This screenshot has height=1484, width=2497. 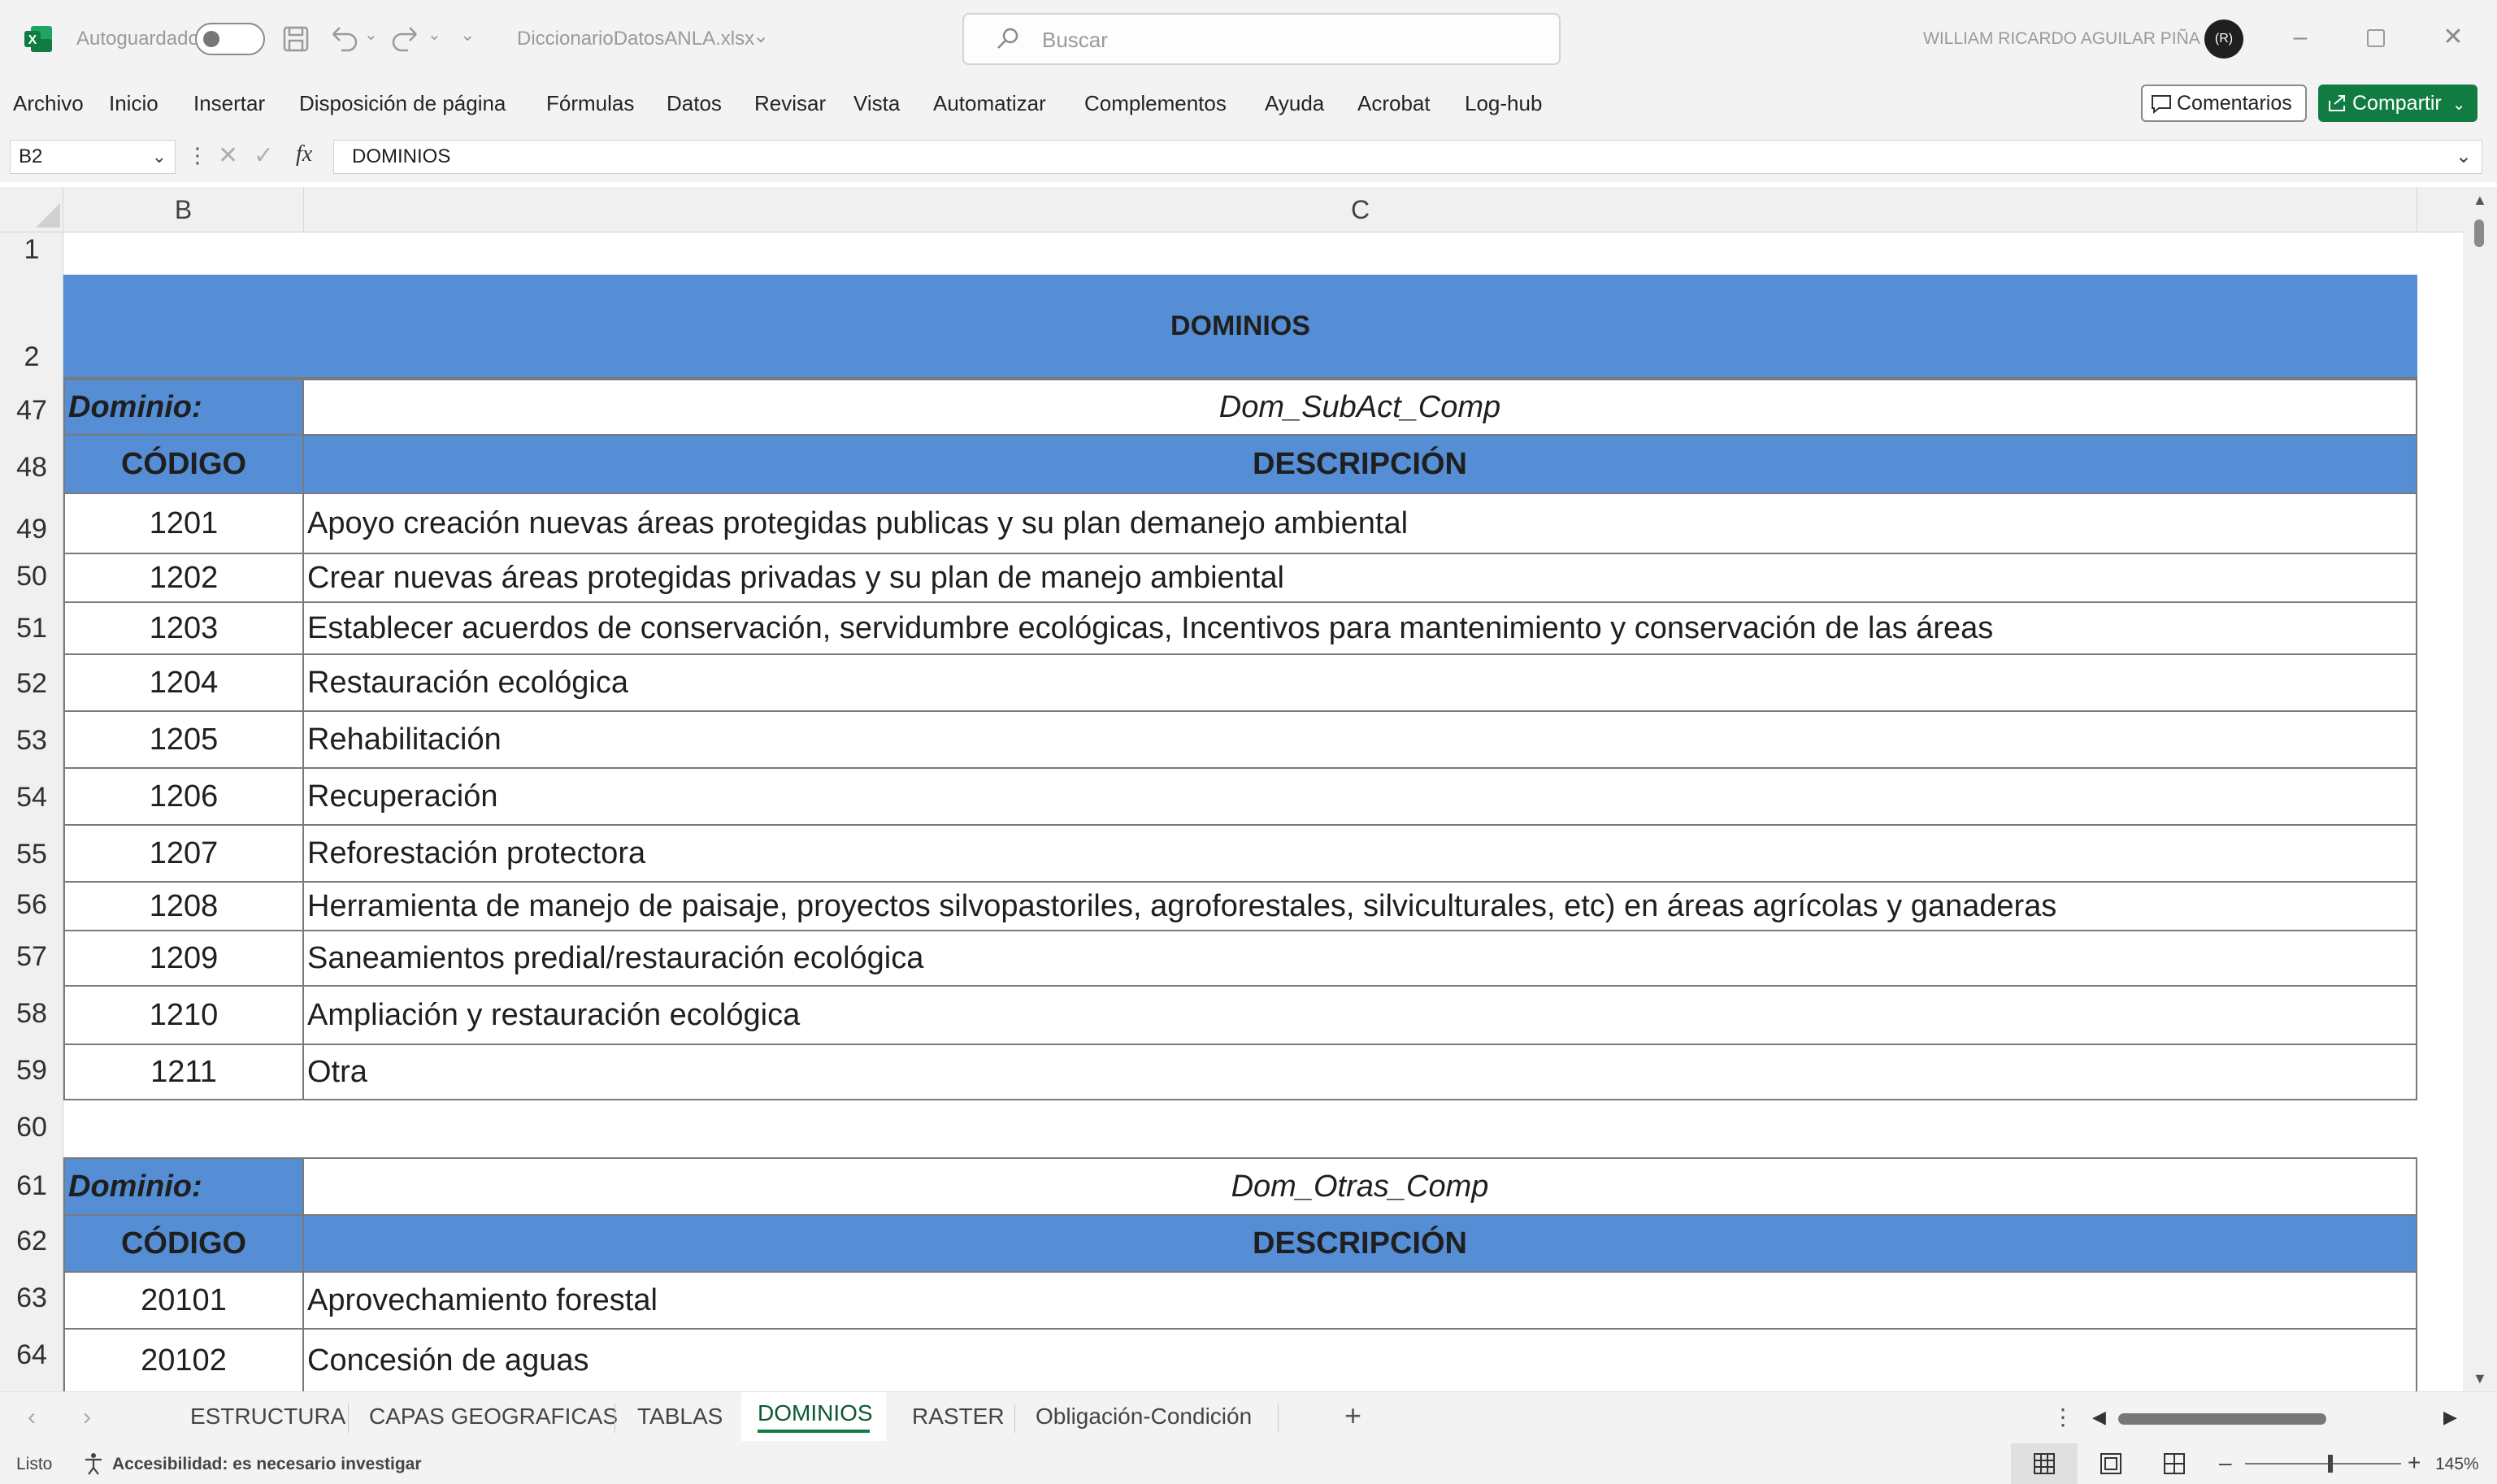 I want to click on scroll-right-icon: ▶, so click(x=2450, y=1417).